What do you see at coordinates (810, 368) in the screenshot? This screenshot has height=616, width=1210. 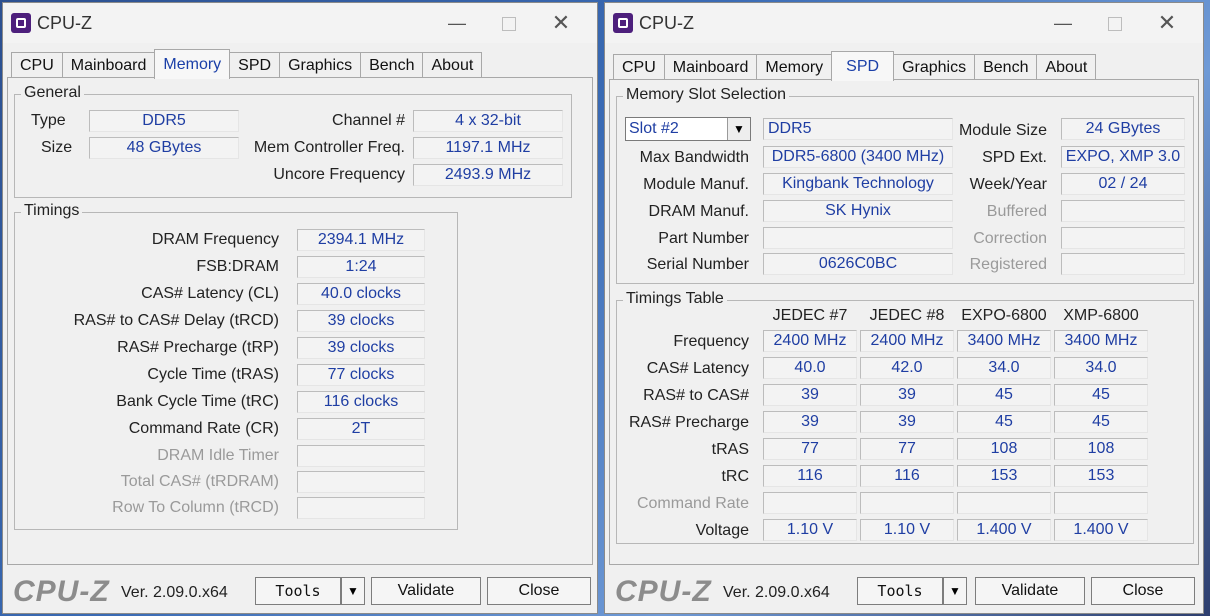 I see `table-cell: 40.0` at bounding box center [810, 368].